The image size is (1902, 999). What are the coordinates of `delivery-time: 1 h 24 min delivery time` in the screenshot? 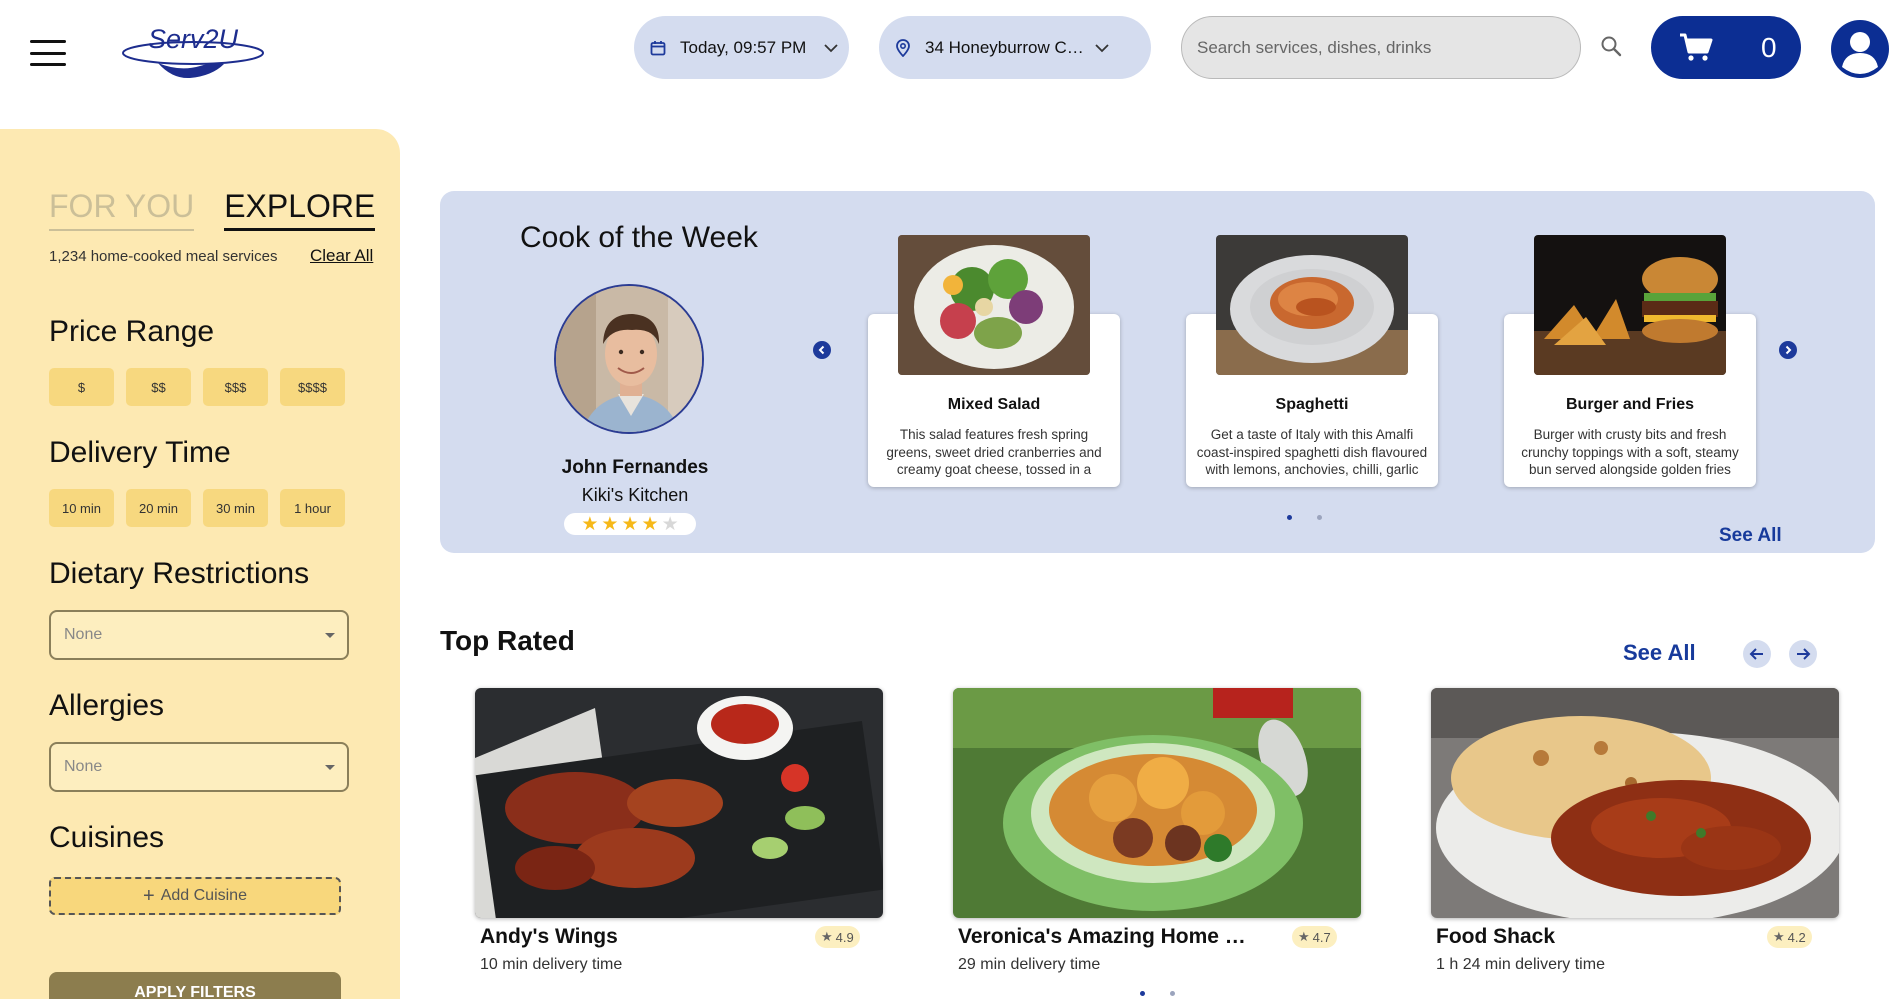 It's located at (1520, 964).